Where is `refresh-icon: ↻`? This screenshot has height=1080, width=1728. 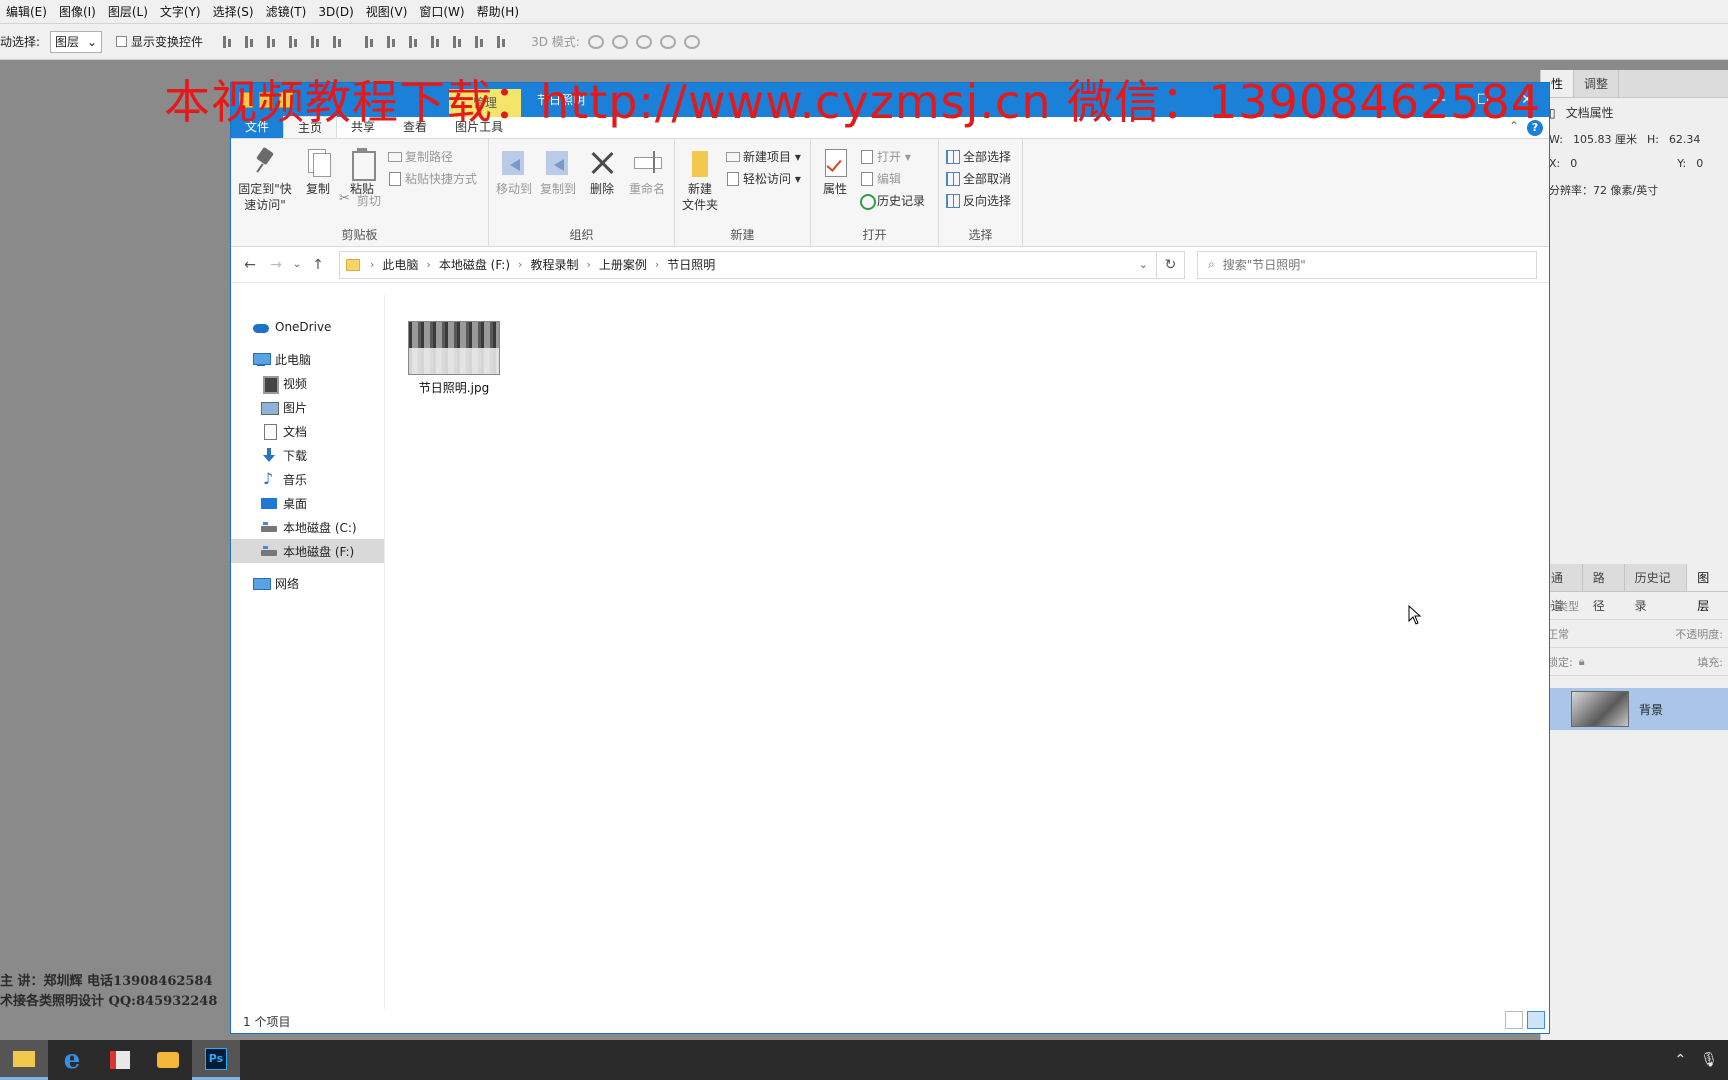 refresh-icon: ↻ is located at coordinates (1171, 264).